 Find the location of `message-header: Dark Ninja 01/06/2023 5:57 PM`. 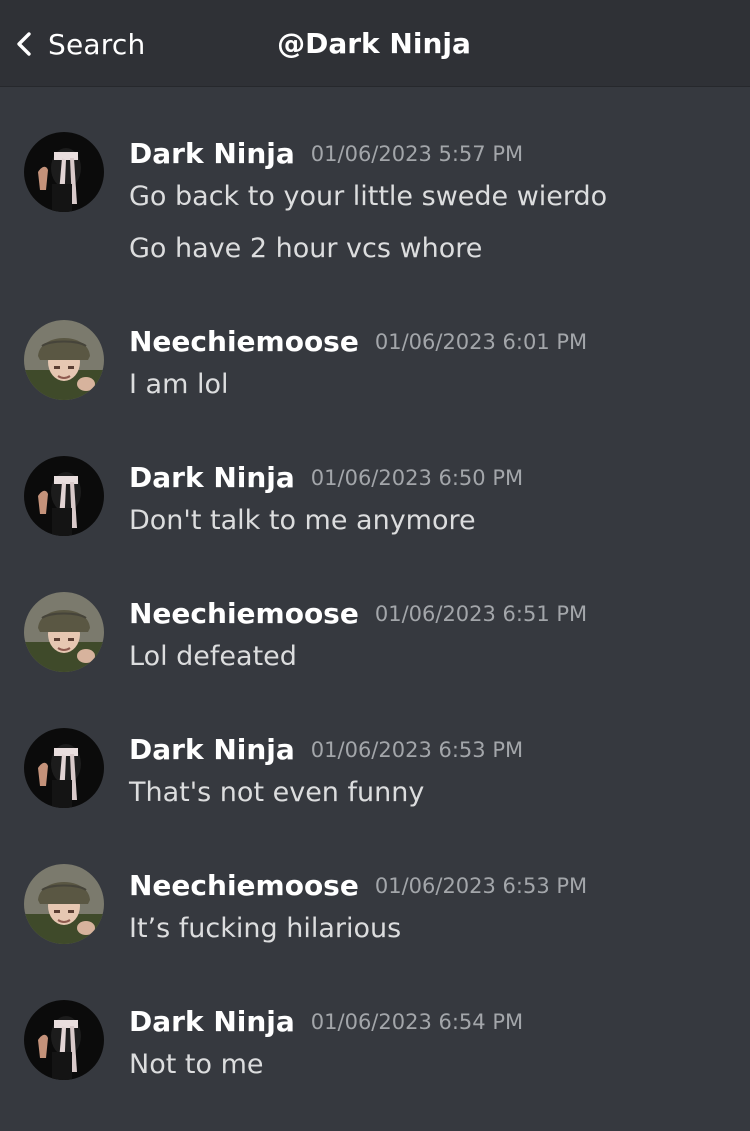

message-header: Dark Ninja 01/06/2023 5:57 PM is located at coordinates (326, 154).